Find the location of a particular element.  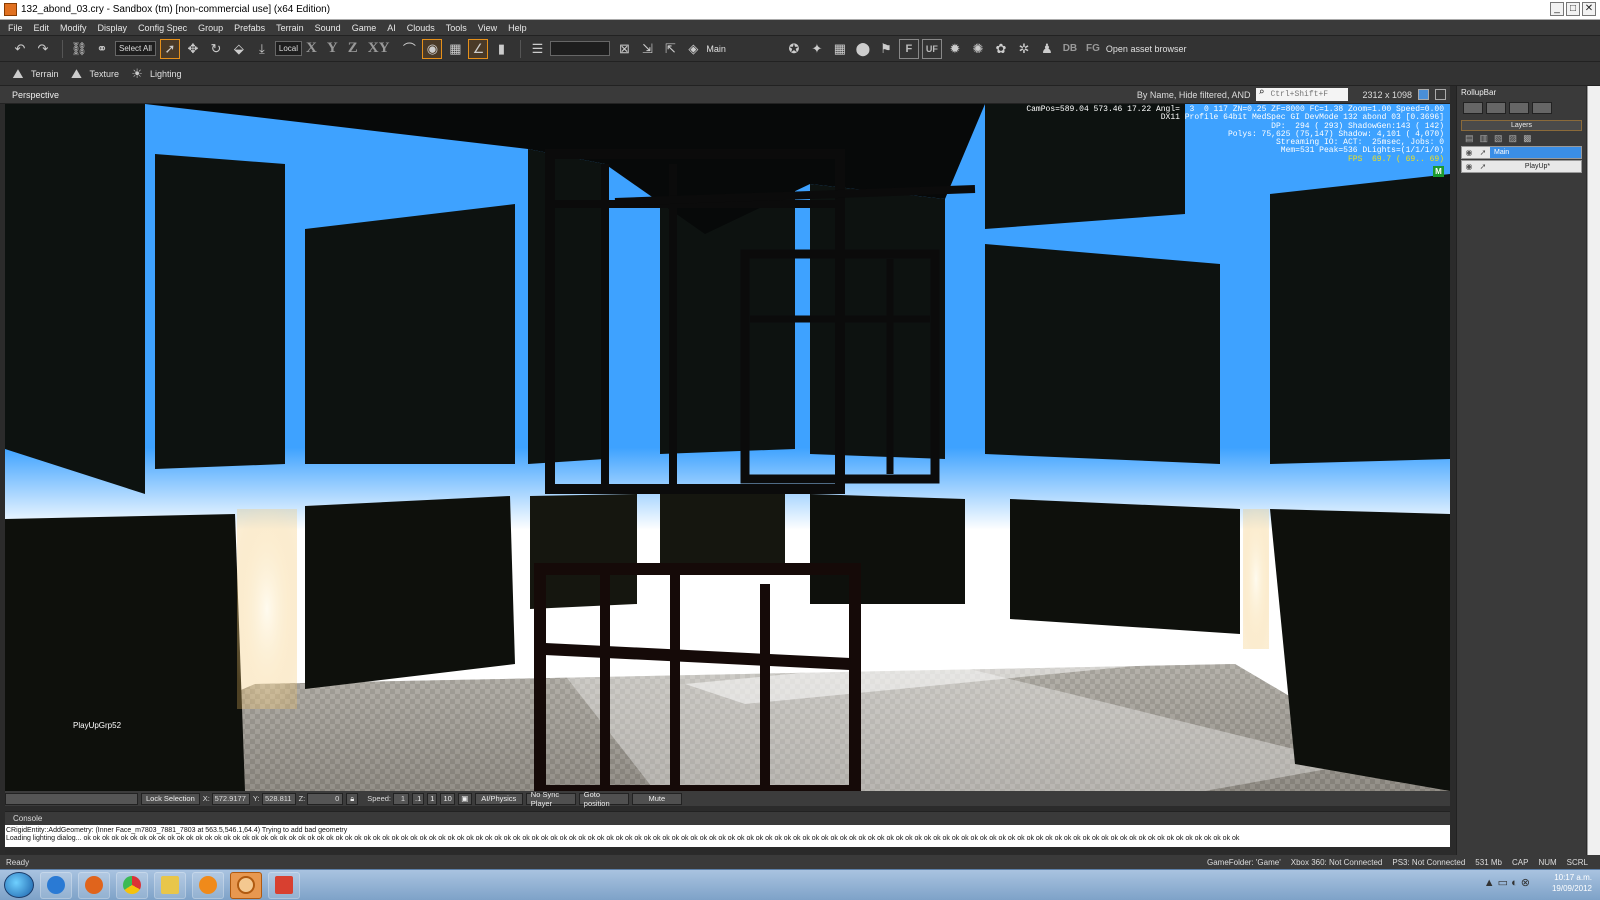

layer-import-icon: ▨ is located at coordinates (1513, 138).